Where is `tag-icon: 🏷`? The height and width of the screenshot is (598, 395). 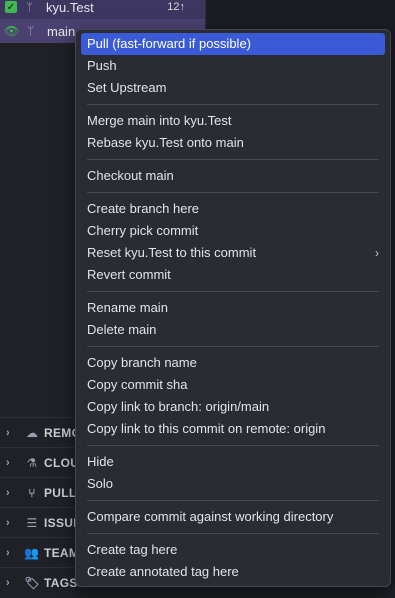 tag-icon: 🏷 is located at coordinates (32, 583).